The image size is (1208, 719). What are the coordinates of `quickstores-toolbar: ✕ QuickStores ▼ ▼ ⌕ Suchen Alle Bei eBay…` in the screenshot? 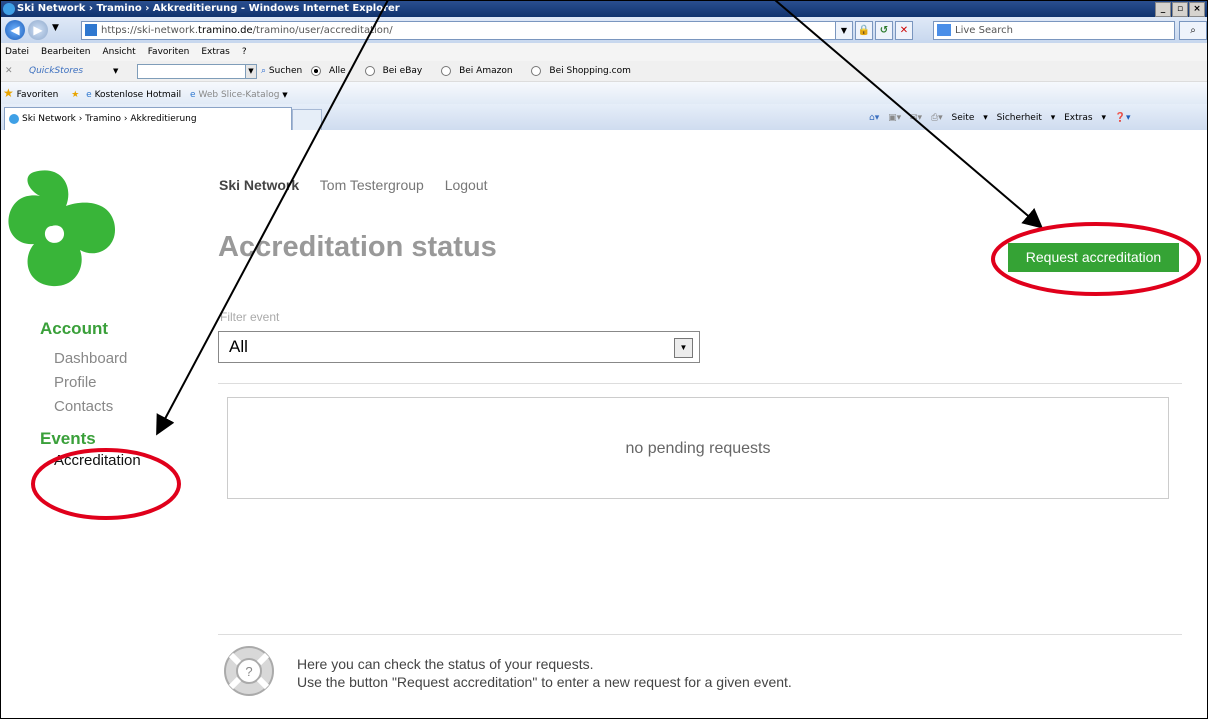 It's located at (604, 71).